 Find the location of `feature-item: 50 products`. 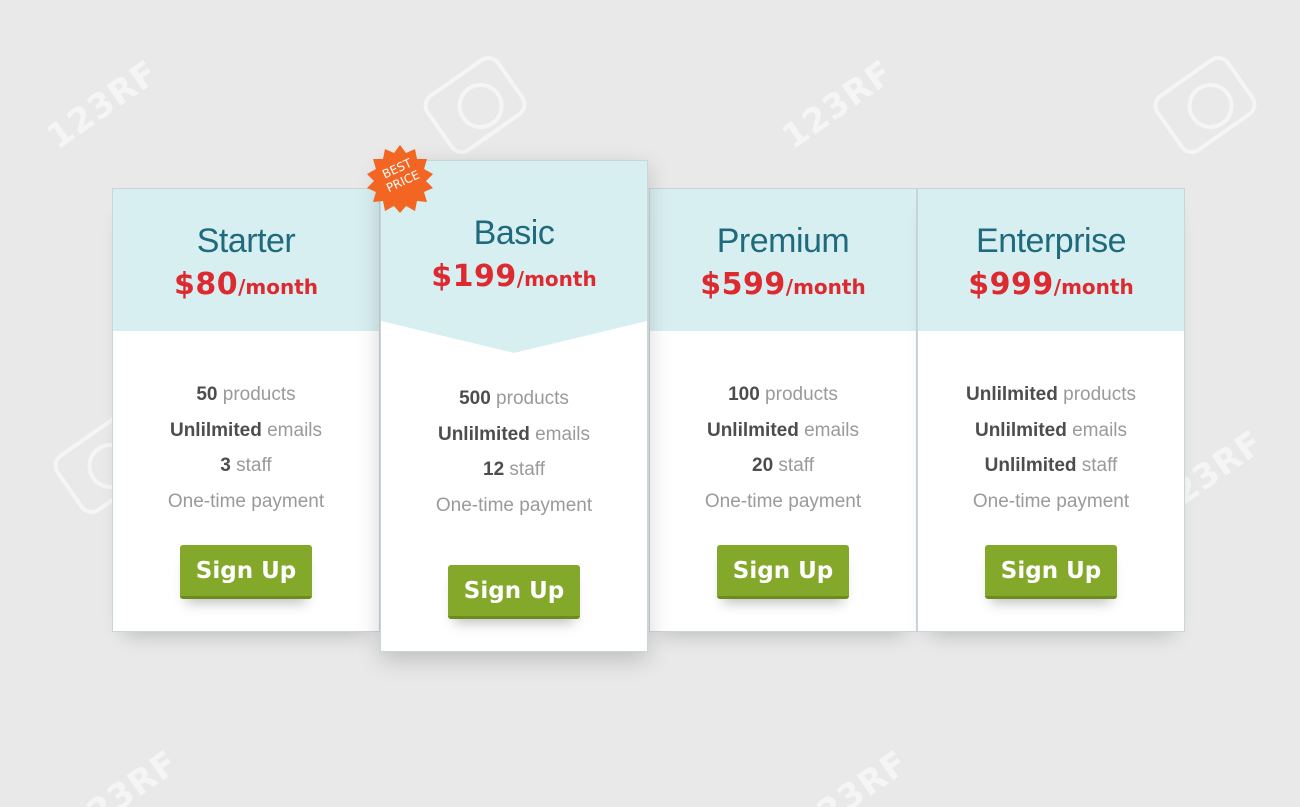

feature-item: 50 products is located at coordinates (246, 394).